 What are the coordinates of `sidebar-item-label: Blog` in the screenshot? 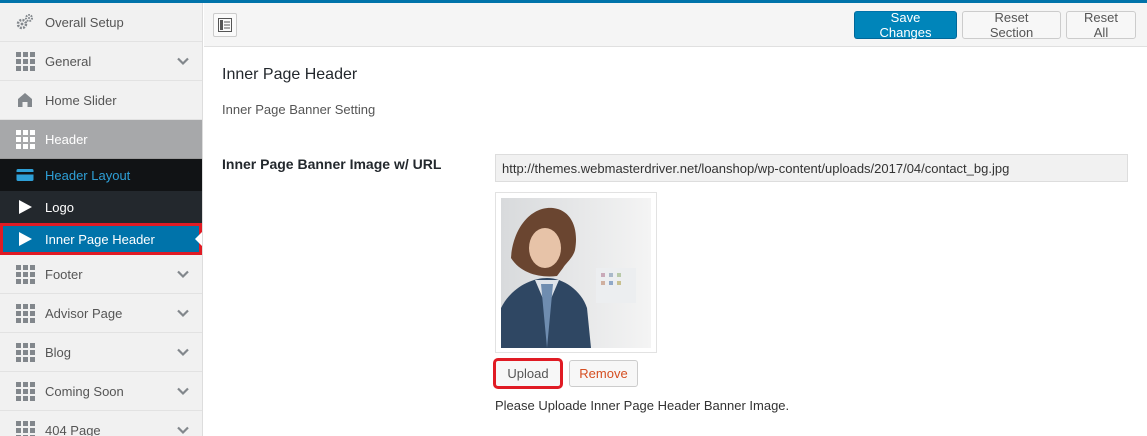 It's located at (58, 352).